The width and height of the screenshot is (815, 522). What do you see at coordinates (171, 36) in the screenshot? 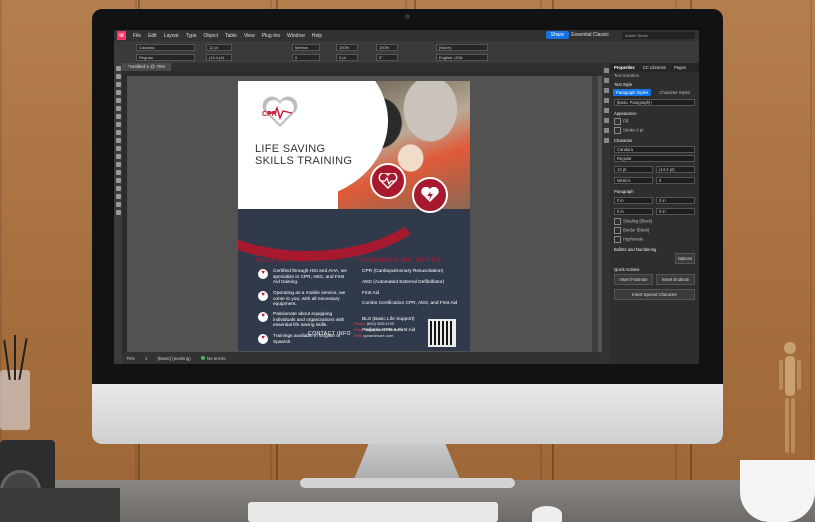
I see `menu-layout: Layout` at bounding box center [171, 36].